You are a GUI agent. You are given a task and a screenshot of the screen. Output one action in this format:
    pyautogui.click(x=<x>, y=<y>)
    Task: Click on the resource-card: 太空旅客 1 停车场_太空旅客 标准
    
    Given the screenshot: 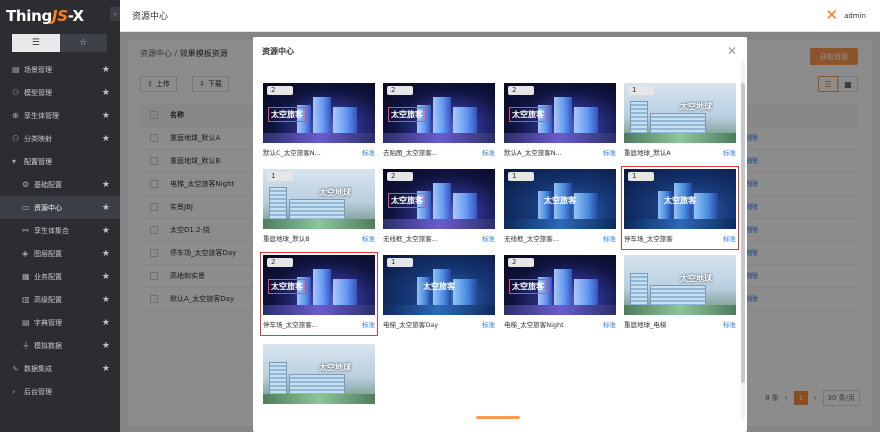 What is the action you would take?
    pyautogui.click(x=680, y=208)
    